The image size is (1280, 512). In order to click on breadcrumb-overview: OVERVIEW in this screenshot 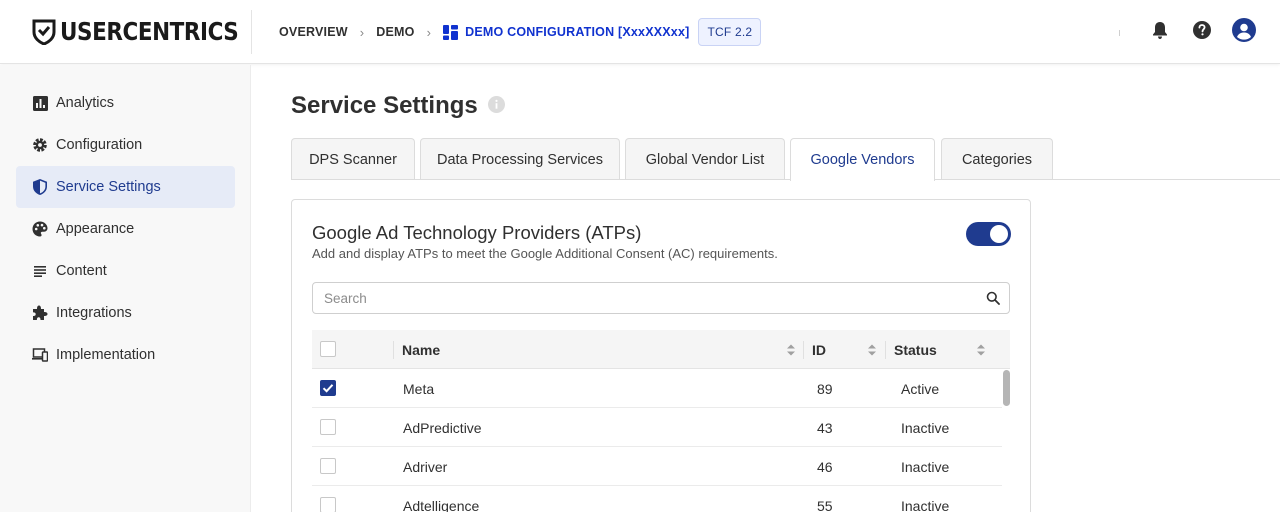, I will do `click(313, 32)`.